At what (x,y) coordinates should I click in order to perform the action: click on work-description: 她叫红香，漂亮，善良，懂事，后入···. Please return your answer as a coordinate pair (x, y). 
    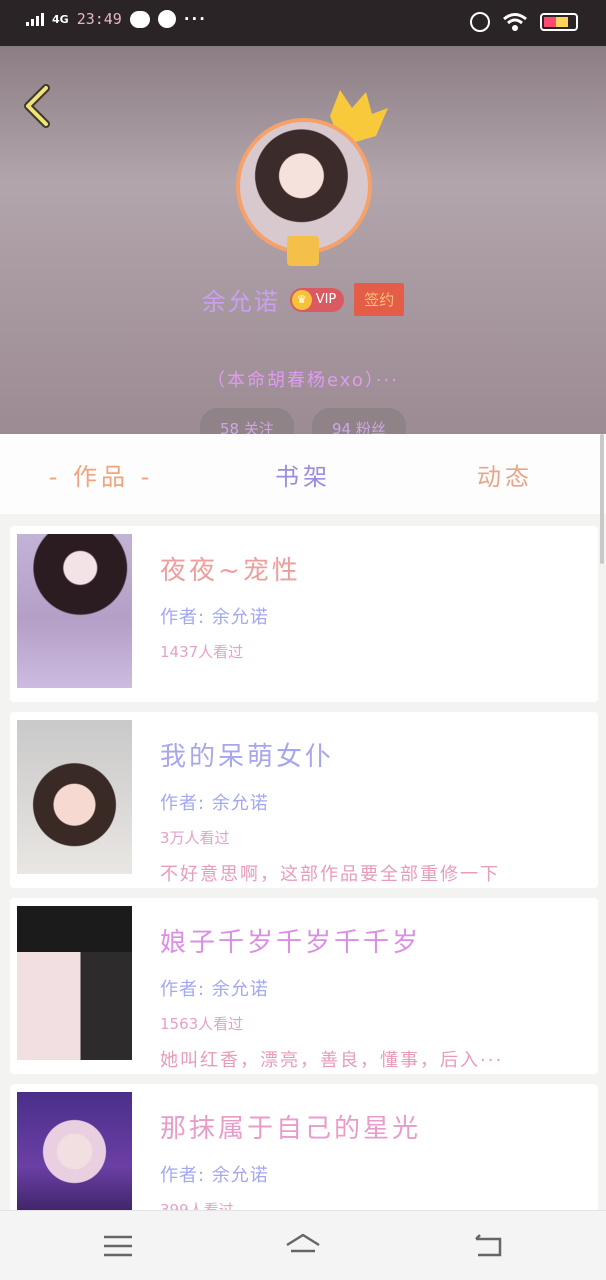
    Looking at the image, I should click on (332, 1060).